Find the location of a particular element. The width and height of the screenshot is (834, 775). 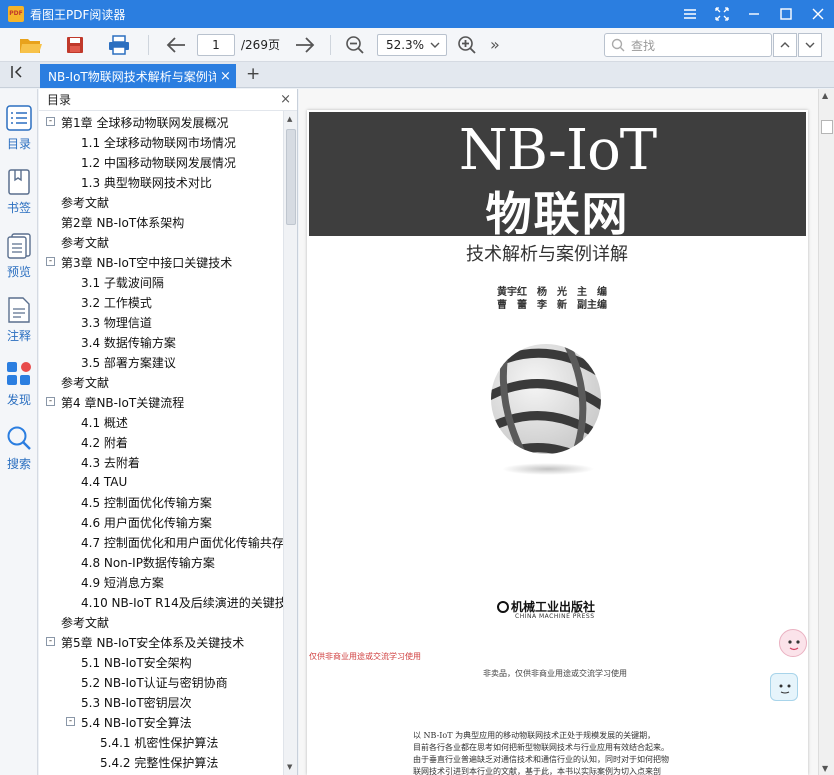

toc-item: 5.3 NB-IoT密钥层次 is located at coordinates (161, 702).